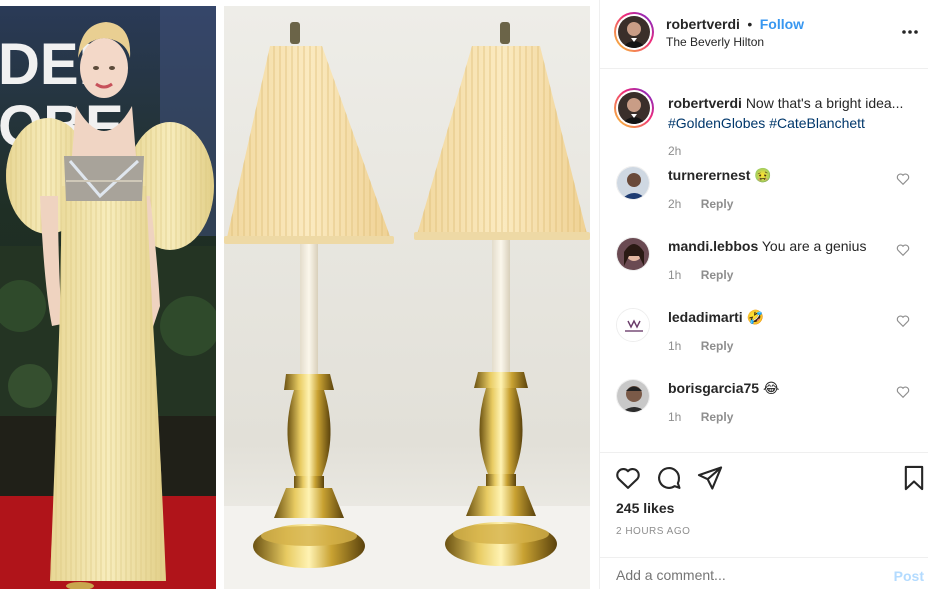 The width and height of the screenshot is (928, 589). What do you see at coordinates (766, 267) in the screenshot?
I see `comment-item: mandi.lebbos You are a genius 1h Reply` at bounding box center [766, 267].